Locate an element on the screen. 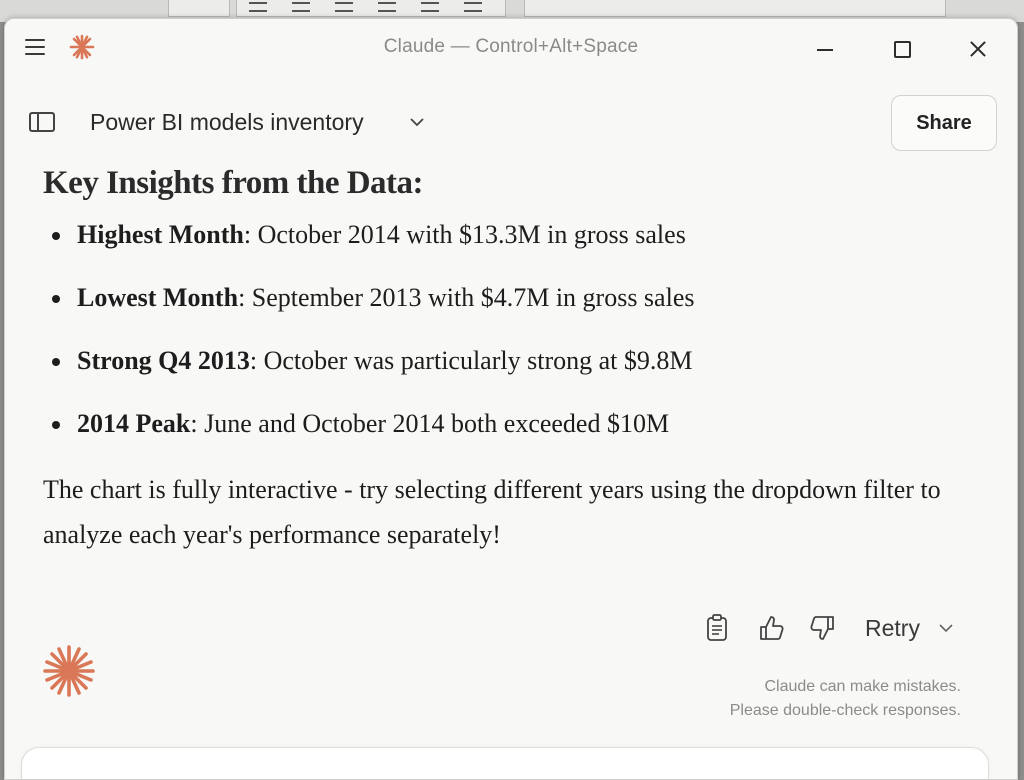 The image size is (1024, 780). message-actions: Retry is located at coordinates (842, 630).